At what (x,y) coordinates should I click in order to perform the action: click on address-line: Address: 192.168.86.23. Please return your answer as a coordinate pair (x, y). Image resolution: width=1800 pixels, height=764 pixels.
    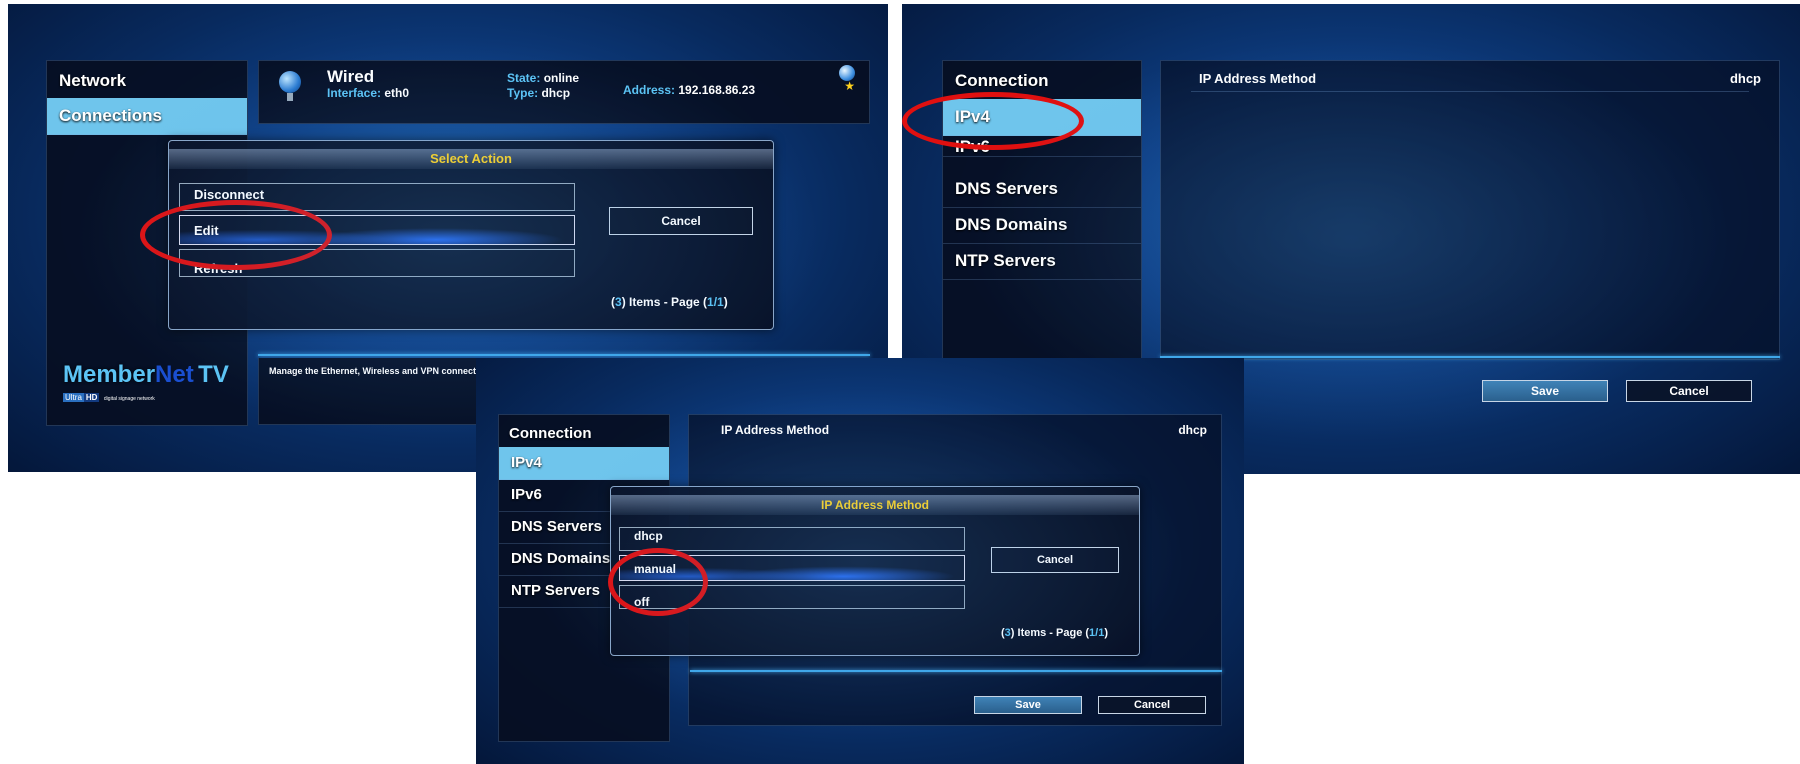
    Looking at the image, I should click on (689, 90).